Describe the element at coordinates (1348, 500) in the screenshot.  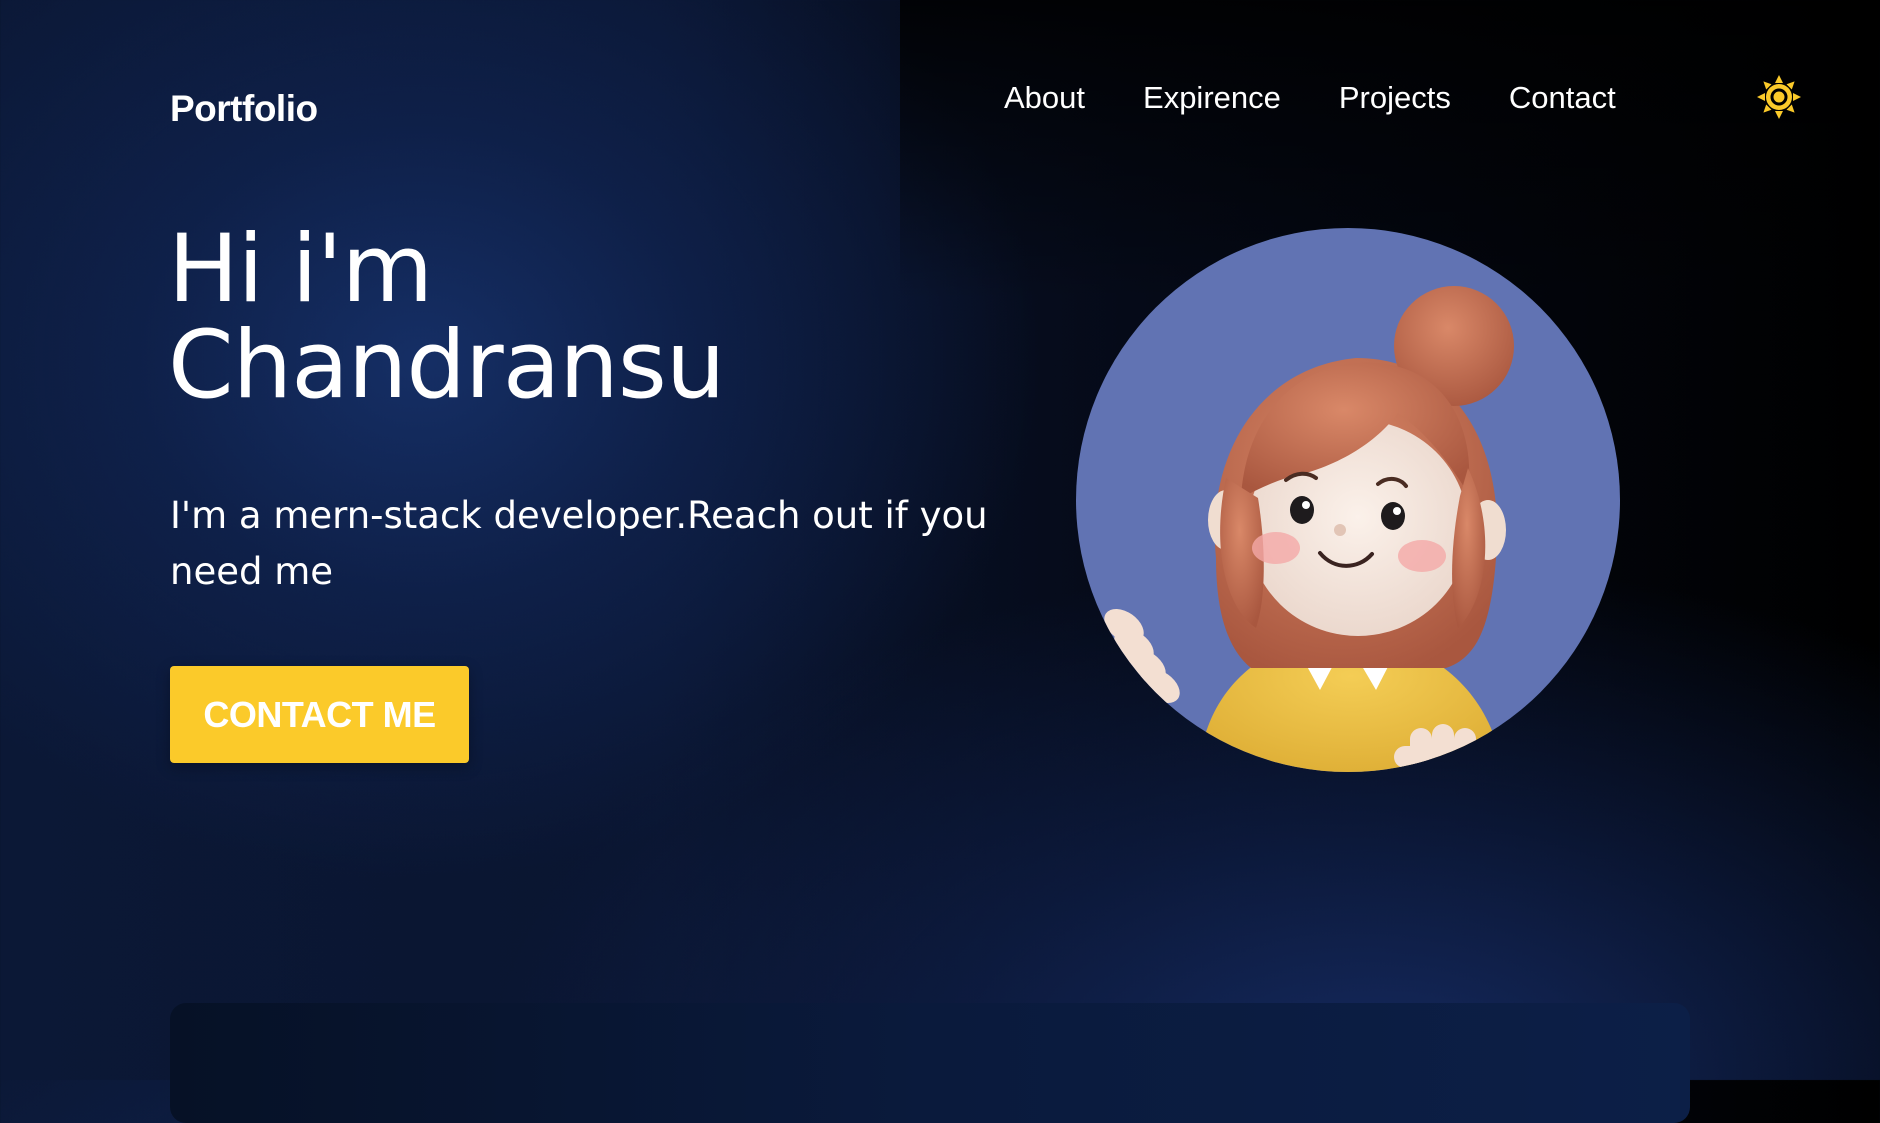
I see `cartoon-girl-avatar` at that location.